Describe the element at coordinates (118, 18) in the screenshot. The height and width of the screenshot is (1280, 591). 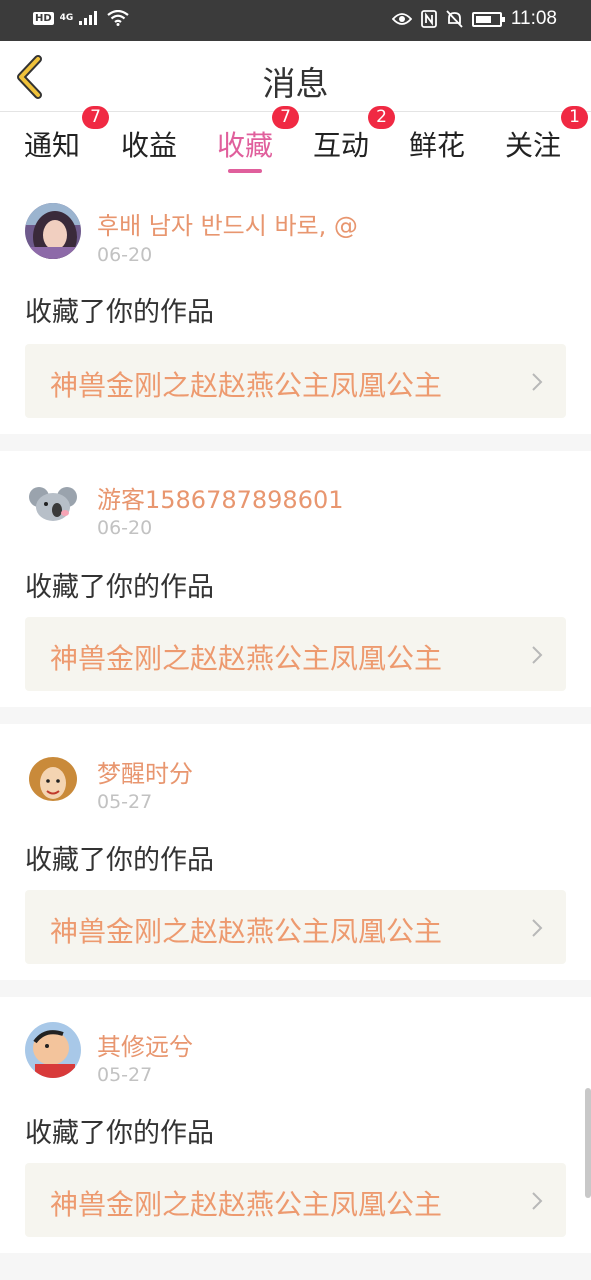
I see `wifi-icon` at that location.